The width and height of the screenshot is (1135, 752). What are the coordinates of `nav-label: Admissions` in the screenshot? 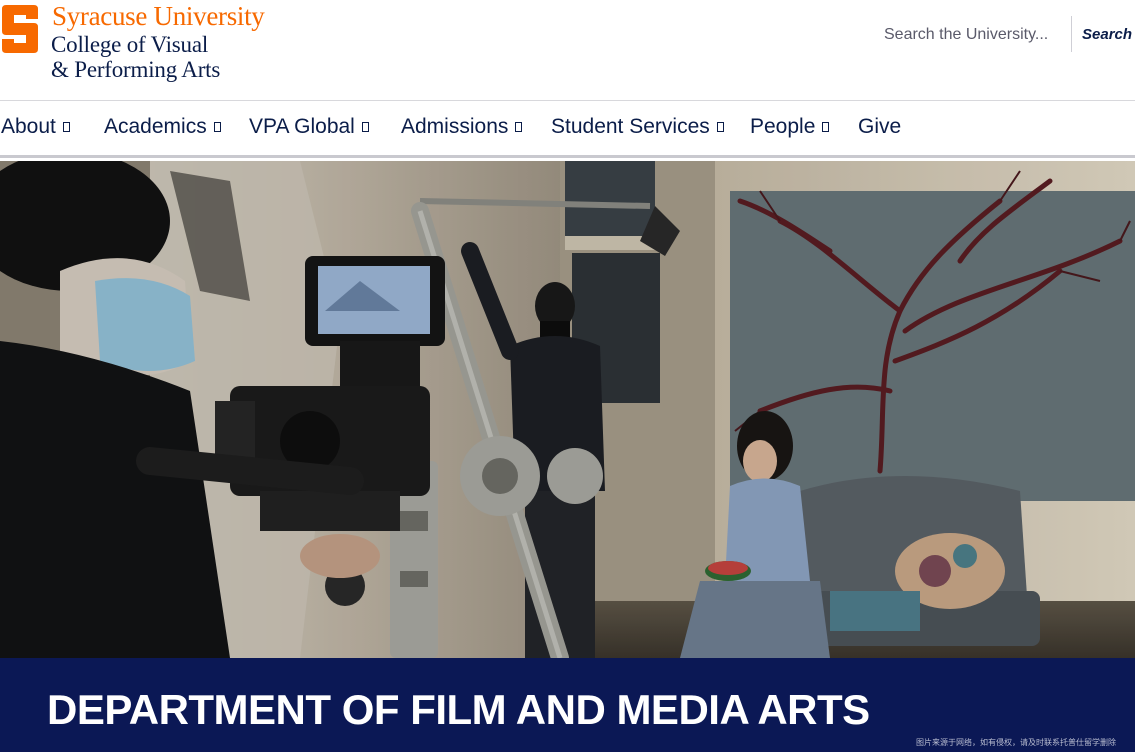 It's located at (455, 126).